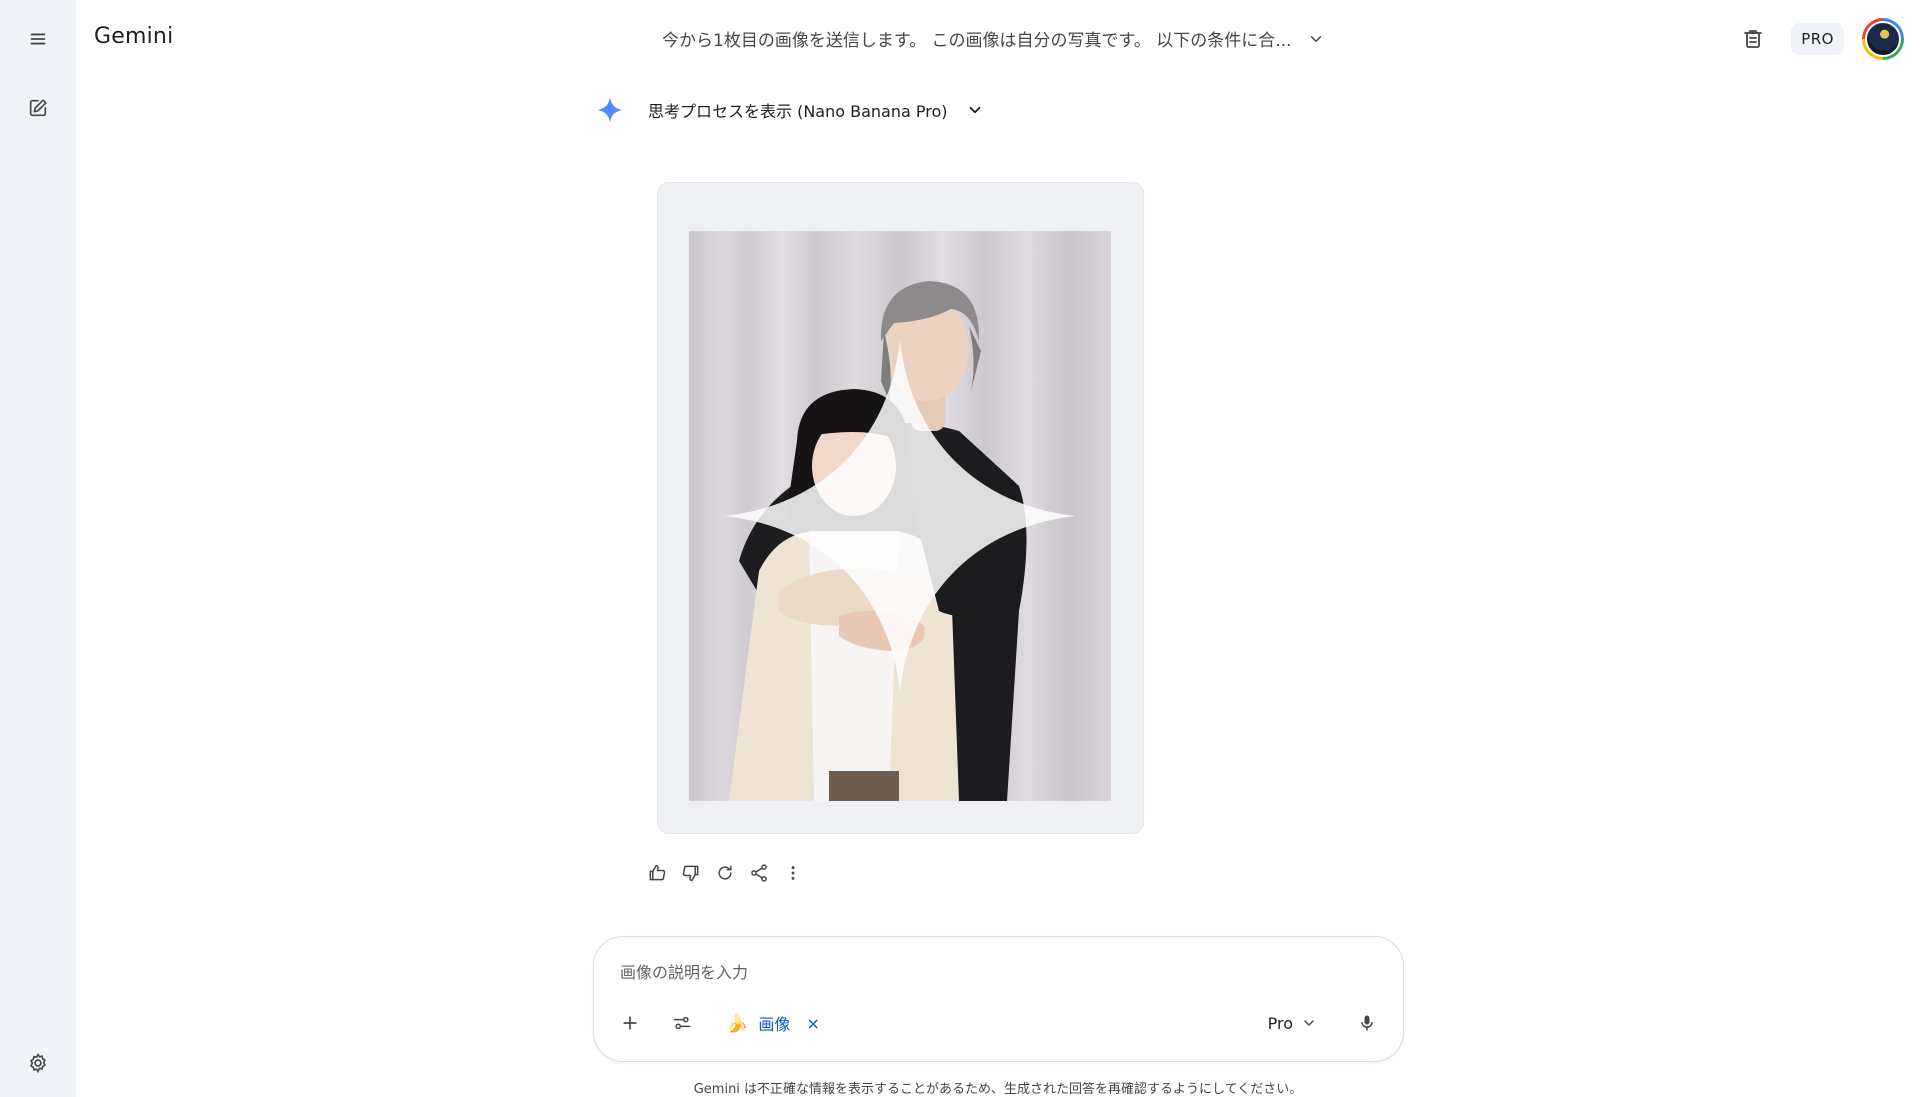 Image resolution: width=1920 pixels, height=1097 pixels. I want to click on plan-badge: PRO, so click(1817, 39).